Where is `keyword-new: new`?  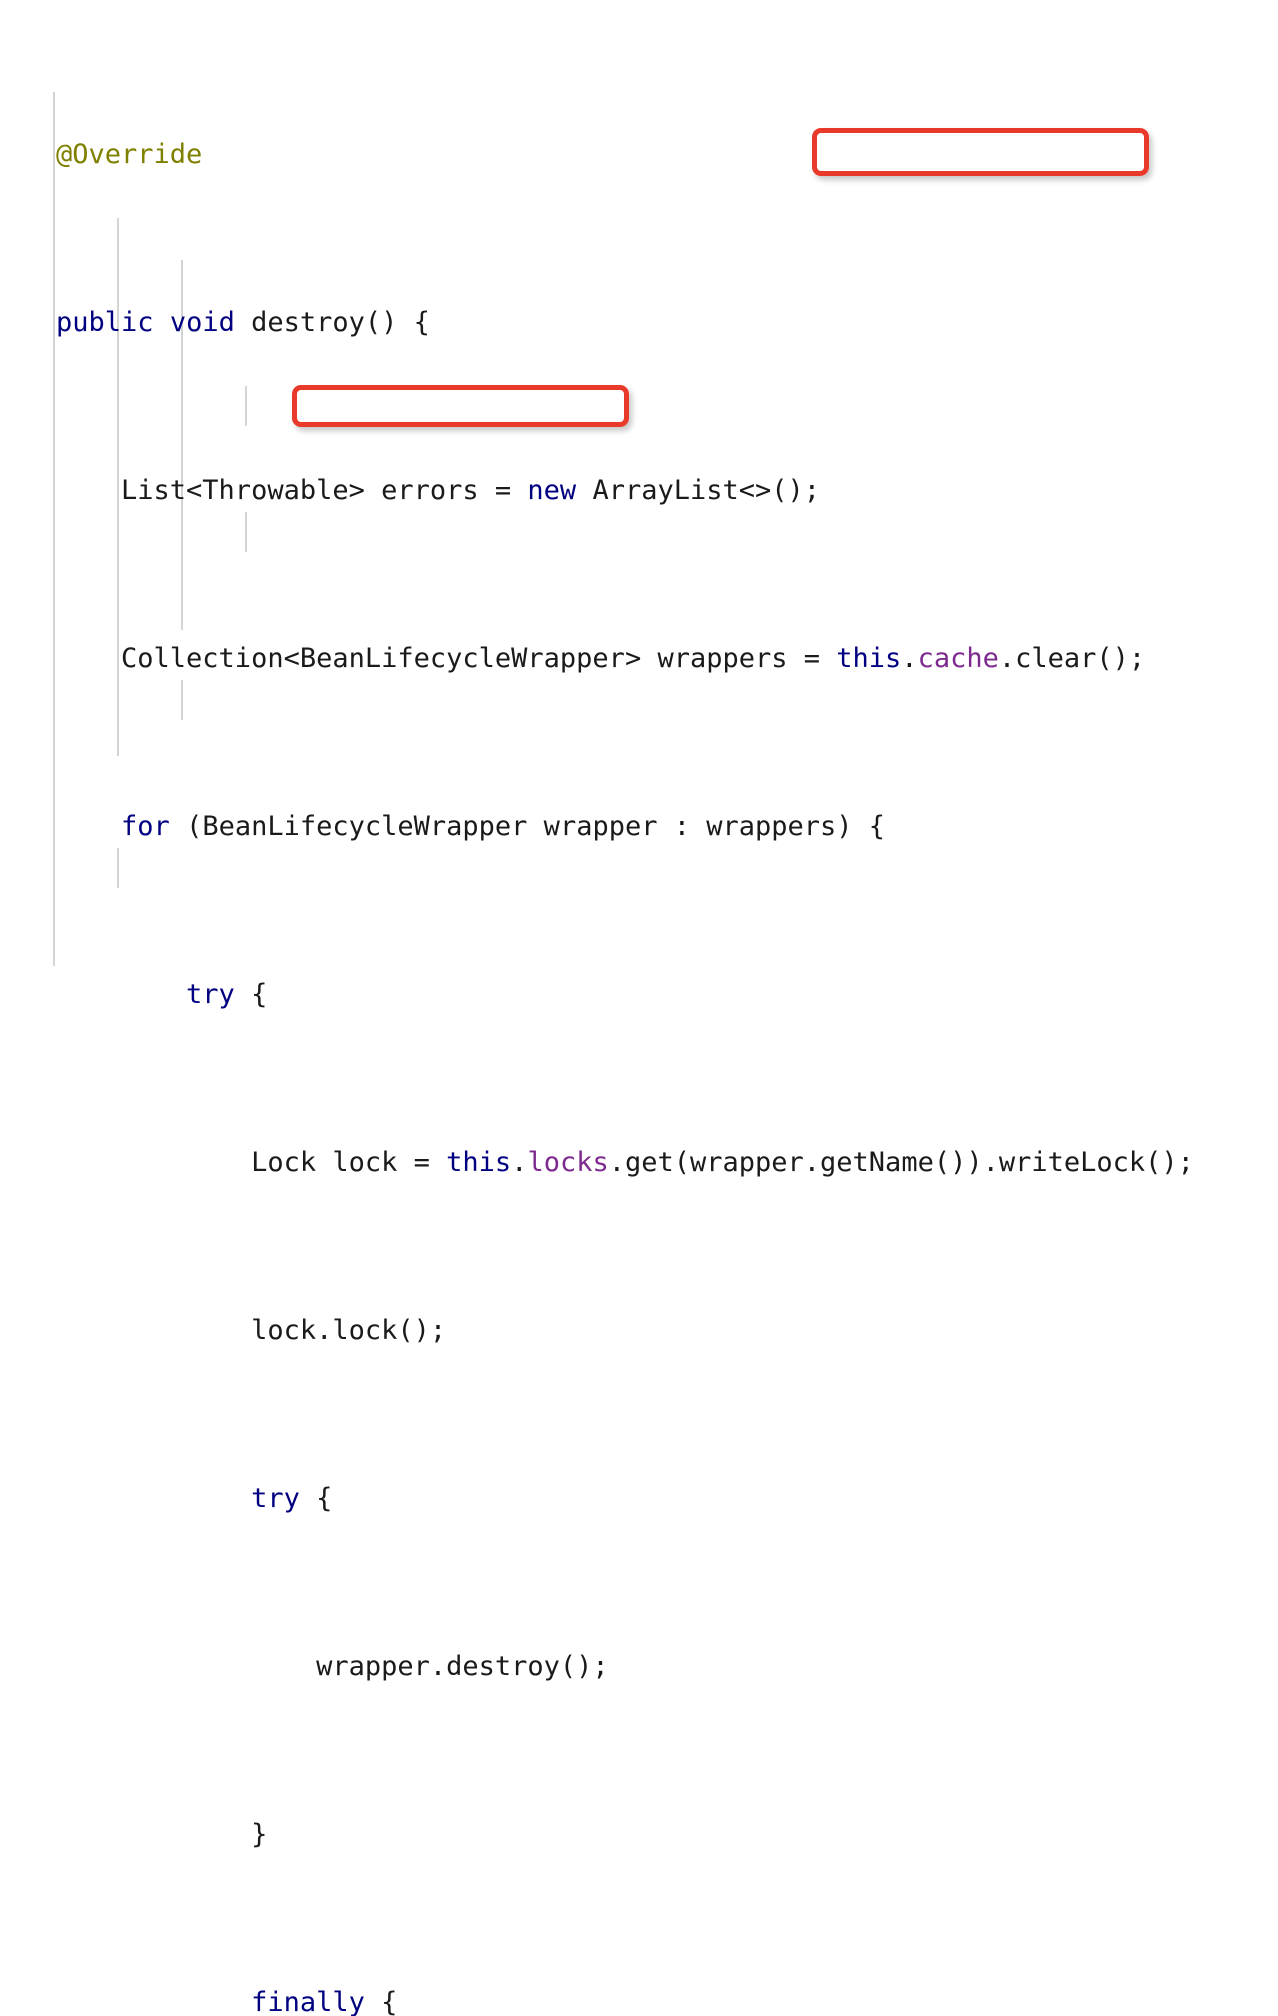 keyword-new: new is located at coordinates (552, 490).